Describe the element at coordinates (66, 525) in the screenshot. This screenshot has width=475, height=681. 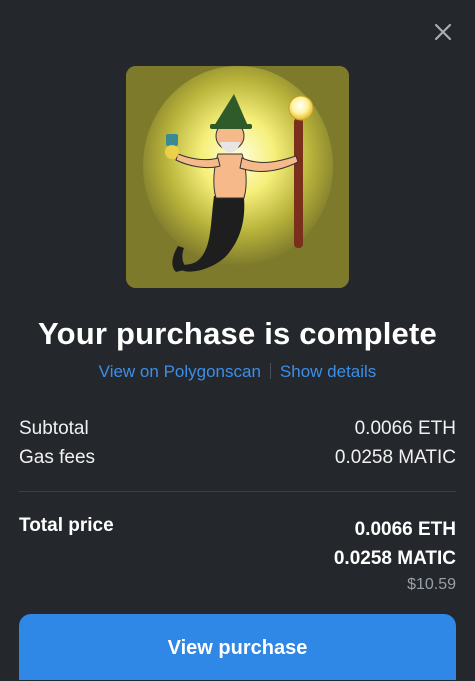
I see `total-price-label: Total price` at that location.